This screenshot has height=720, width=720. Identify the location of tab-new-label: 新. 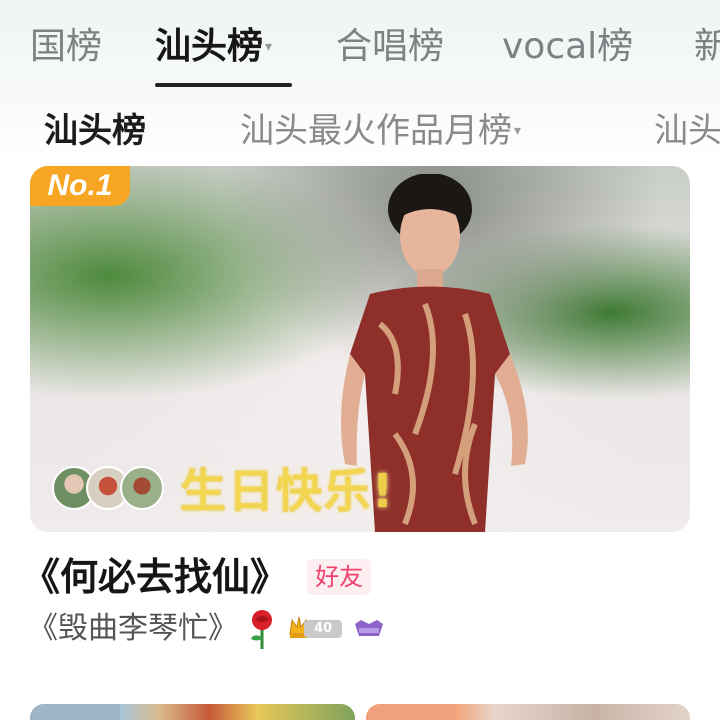
(707, 46).